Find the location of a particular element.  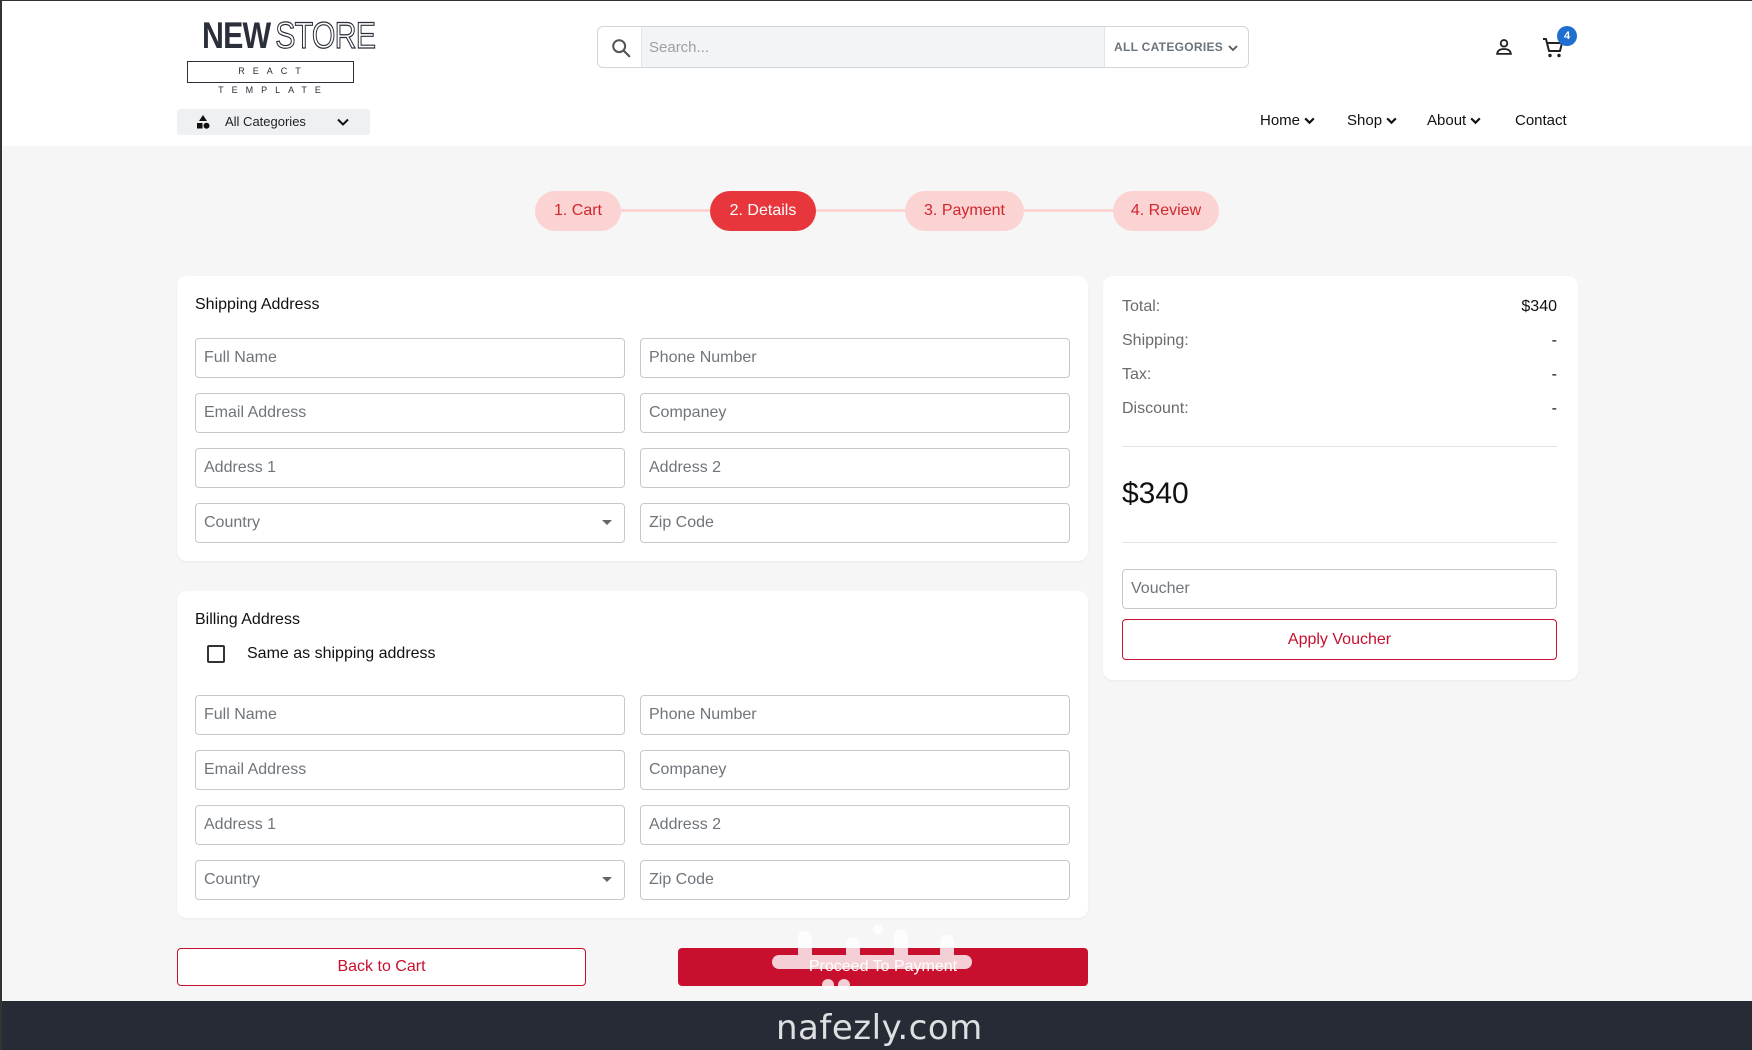

cart-count-badge: 4 is located at coordinates (1567, 36).